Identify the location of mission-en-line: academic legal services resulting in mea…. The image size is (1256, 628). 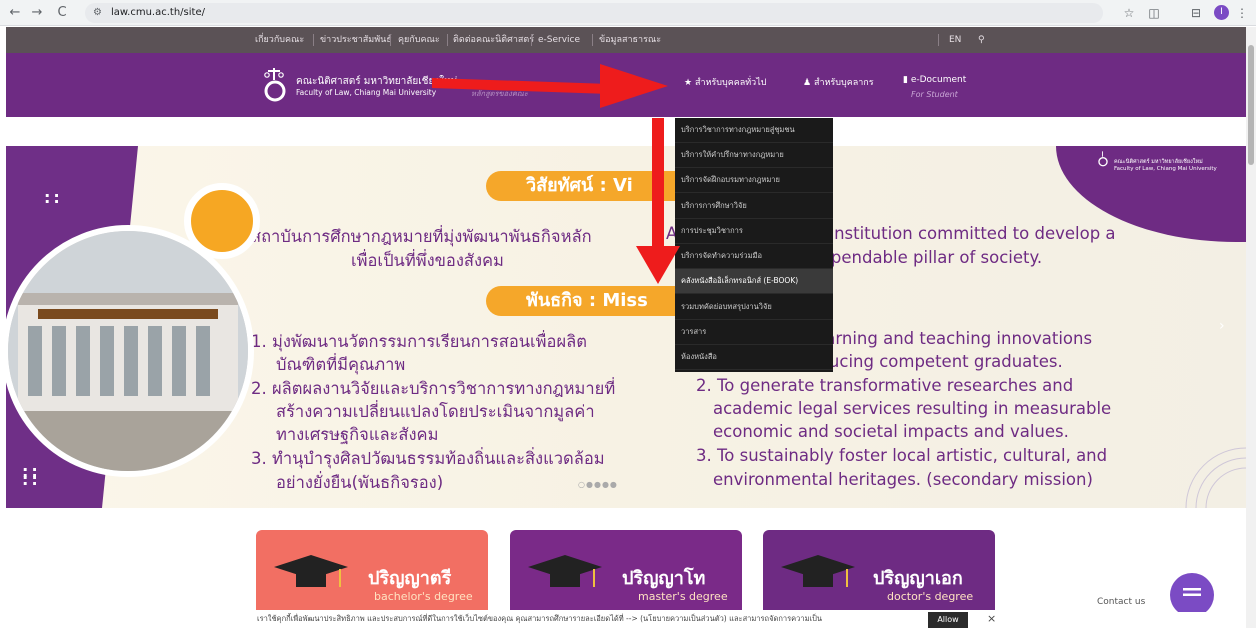
(912, 408).